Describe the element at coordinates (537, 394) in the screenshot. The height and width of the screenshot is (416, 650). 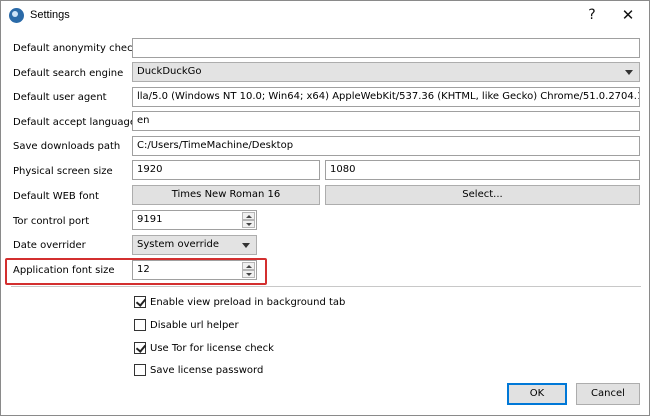
I see `ok-button: OK` at that location.